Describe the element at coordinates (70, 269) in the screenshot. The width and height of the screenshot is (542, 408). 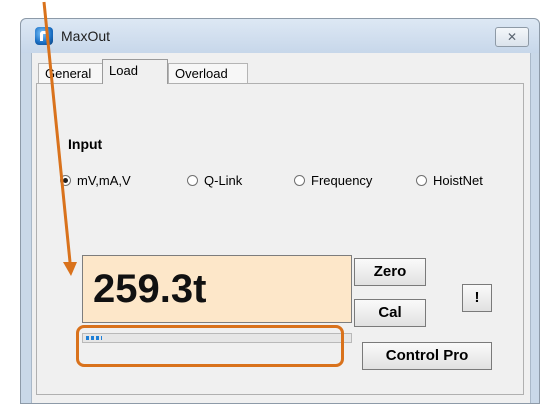
I see `annotation-arrow-head` at that location.